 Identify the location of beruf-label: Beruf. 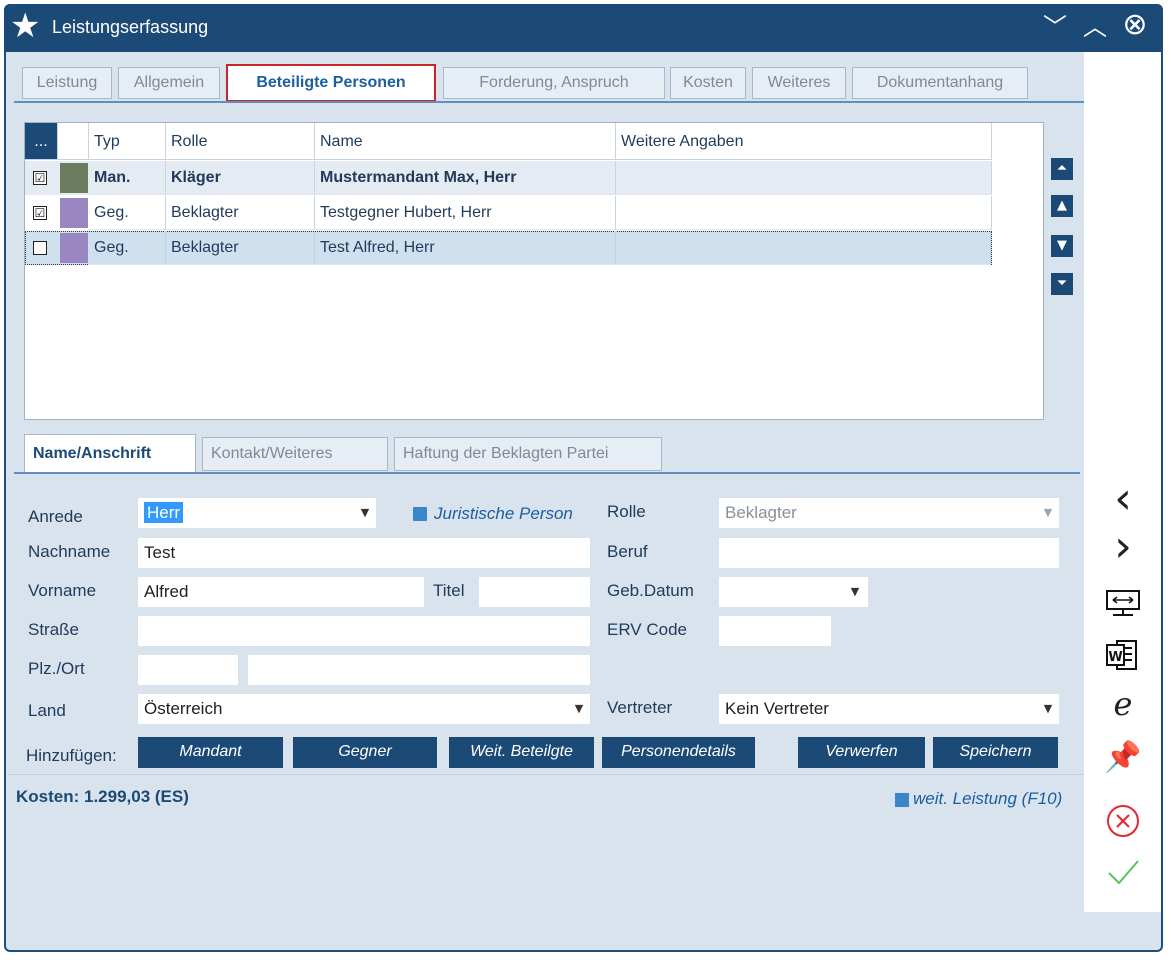
(627, 551).